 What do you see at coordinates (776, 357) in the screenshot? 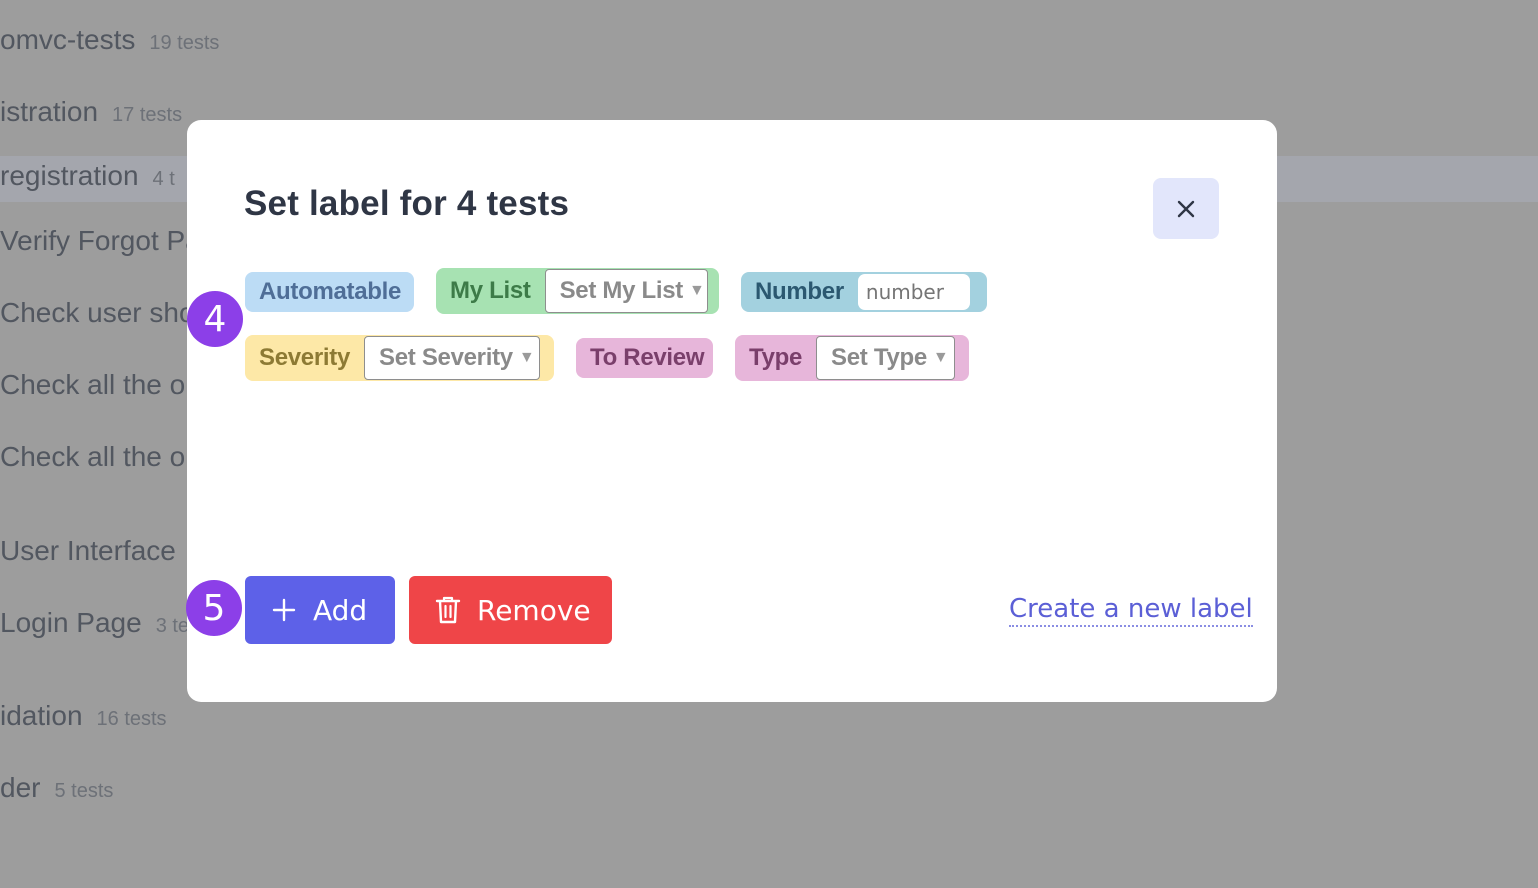
I see `label-name: Type` at bounding box center [776, 357].